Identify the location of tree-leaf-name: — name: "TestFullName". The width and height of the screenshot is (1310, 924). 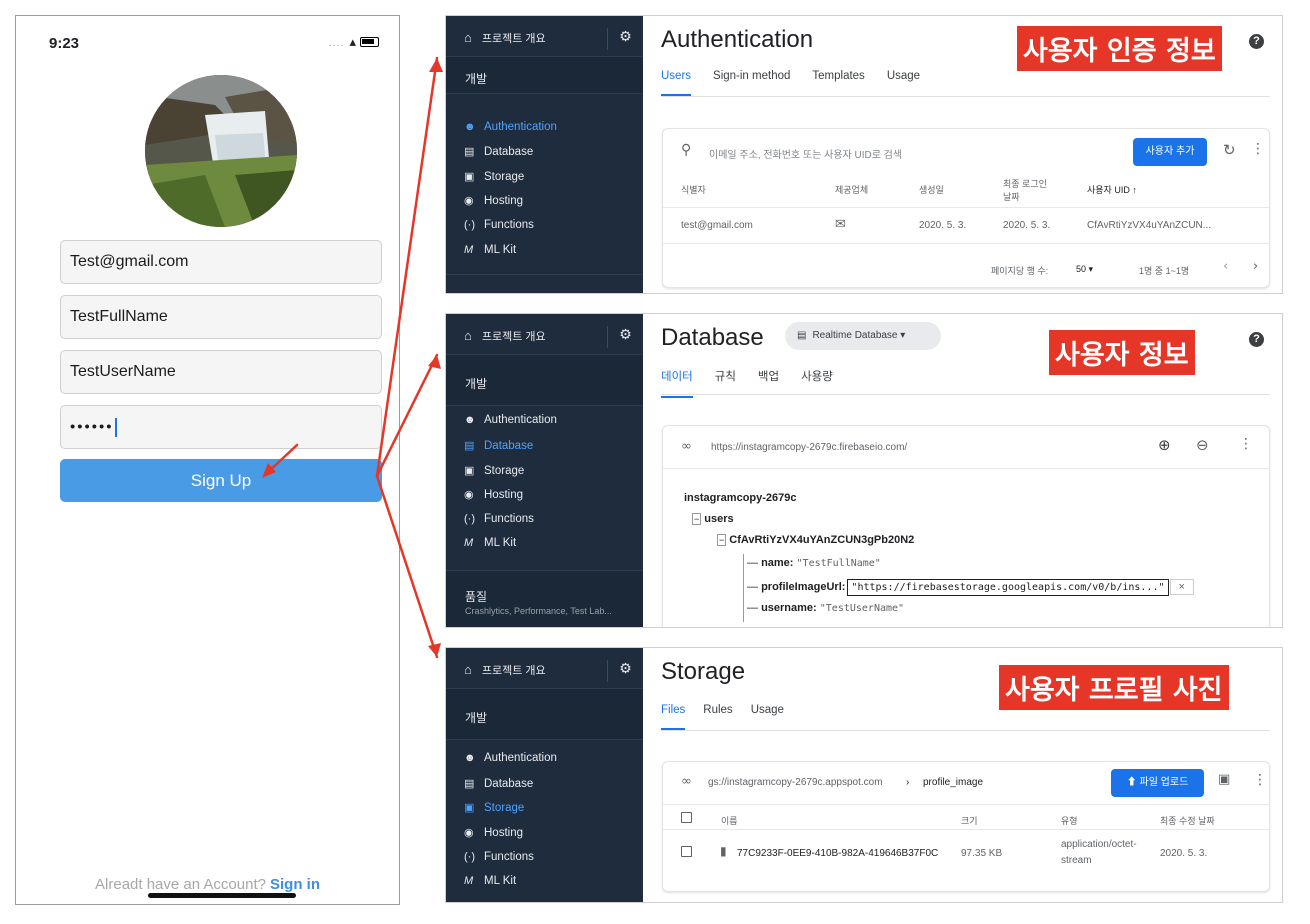
(814, 563).